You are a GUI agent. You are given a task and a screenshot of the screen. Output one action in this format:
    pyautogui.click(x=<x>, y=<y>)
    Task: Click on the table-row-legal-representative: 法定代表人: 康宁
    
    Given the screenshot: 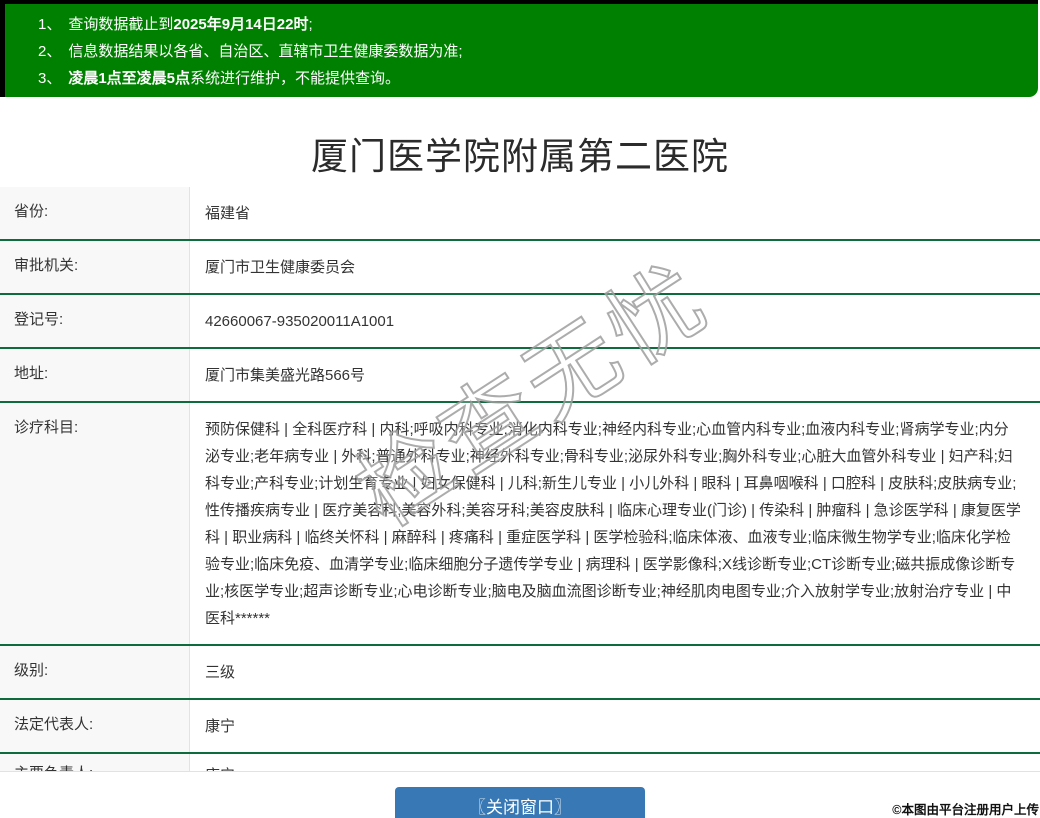 What is the action you would take?
    pyautogui.click(x=520, y=727)
    